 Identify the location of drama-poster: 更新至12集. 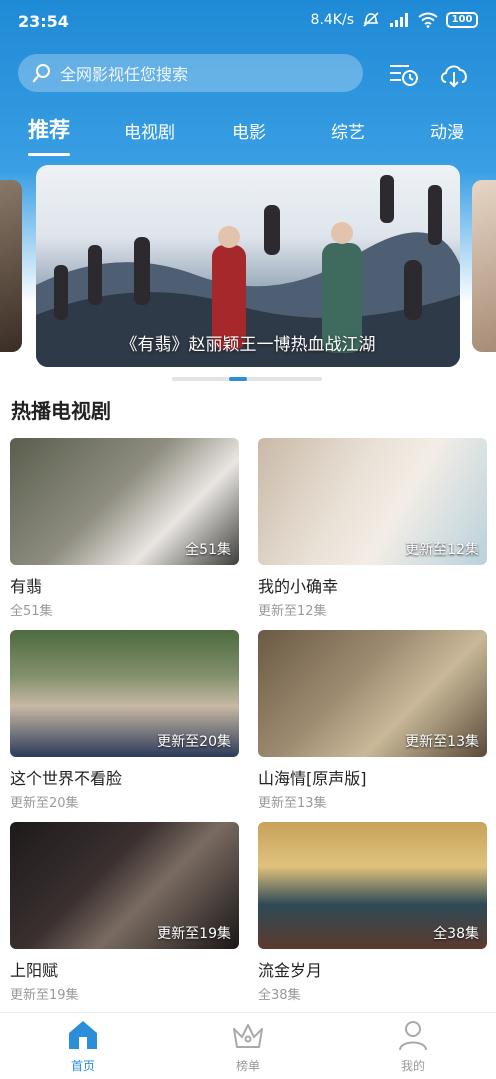
(372, 501).